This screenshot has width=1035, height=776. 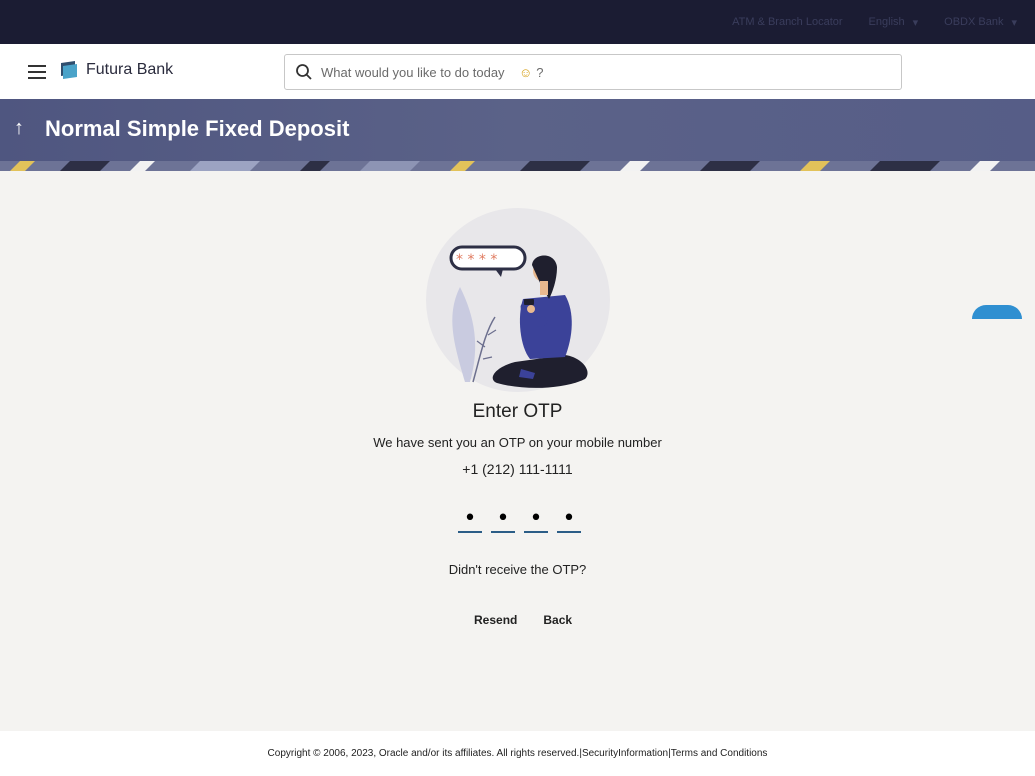 What do you see at coordinates (593, 72) in the screenshot?
I see `search-box: ☺ ?` at bounding box center [593, 72].